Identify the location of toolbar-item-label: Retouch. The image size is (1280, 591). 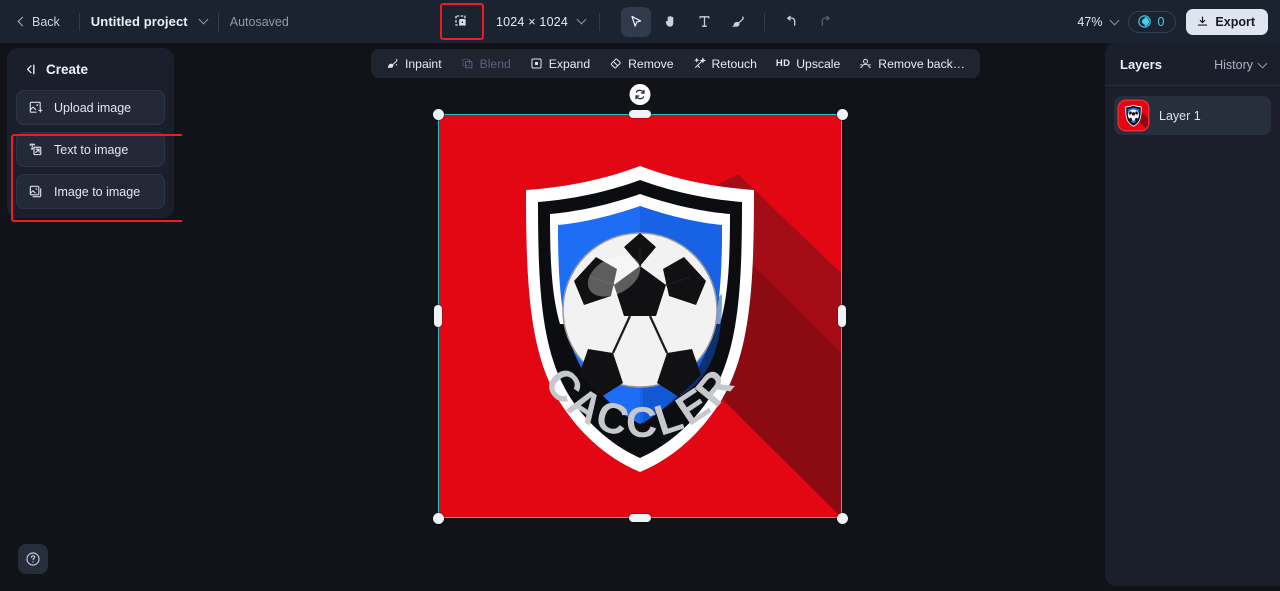
(734, 63).